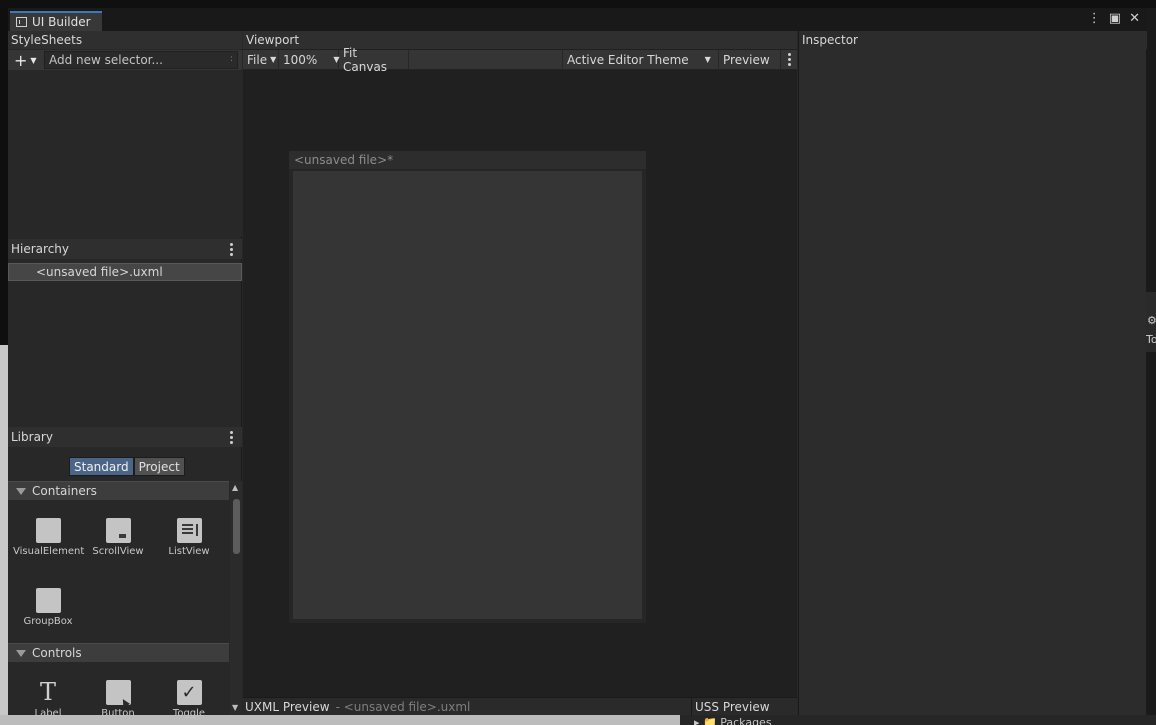 The height and width of the screenshot is (725, 1156). What do you see at coordinates (21, 22) in the screenshot?
I see `ui-builder-icon` at bounding box center [21, 22].